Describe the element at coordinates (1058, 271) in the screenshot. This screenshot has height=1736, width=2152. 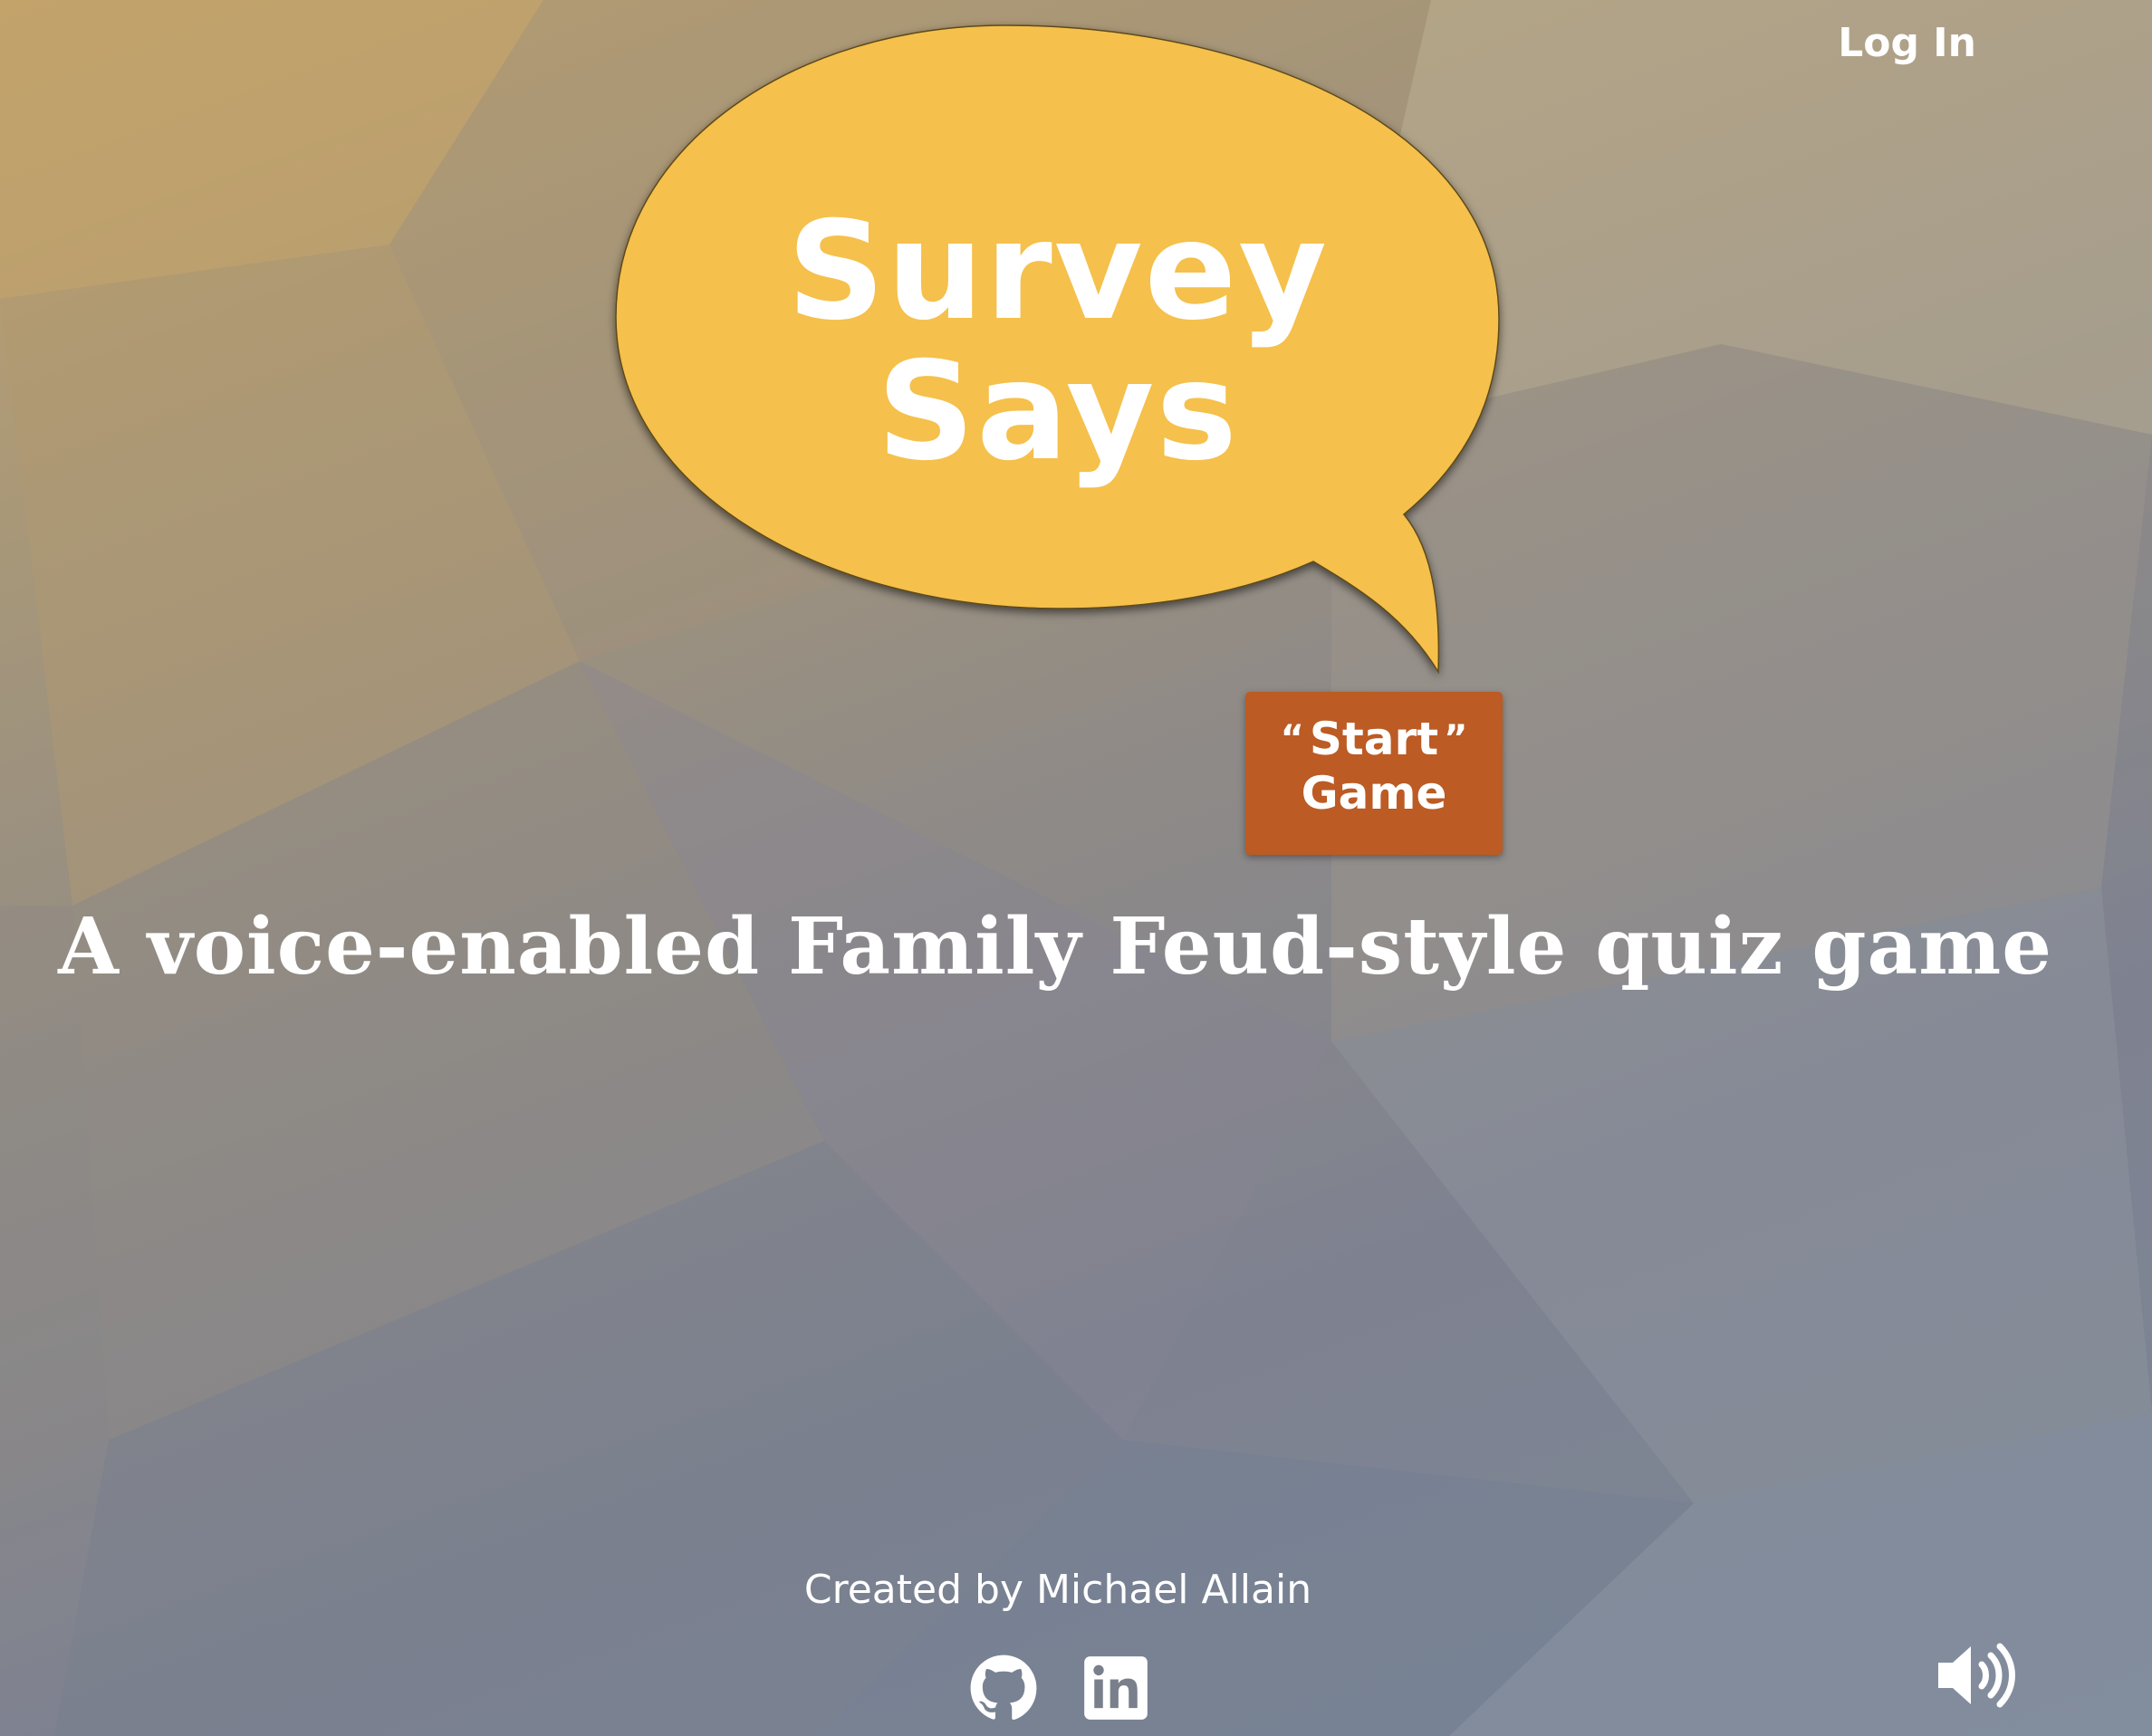
I see `logo-title-line-1: Survey` at that location.